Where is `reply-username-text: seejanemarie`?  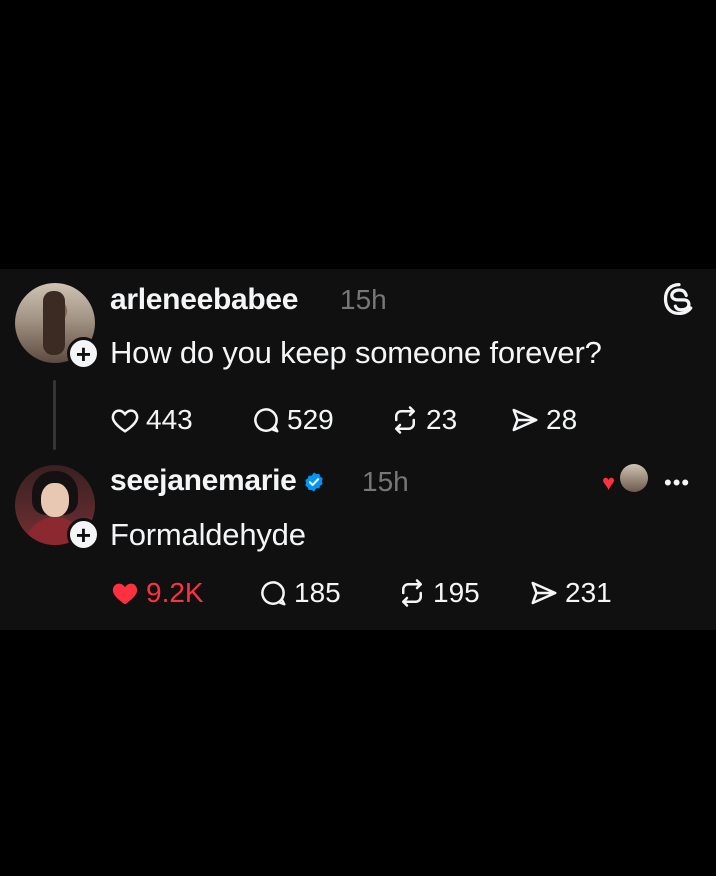
reply-username-text: seejanemarie is located at coordinates (203, 480).